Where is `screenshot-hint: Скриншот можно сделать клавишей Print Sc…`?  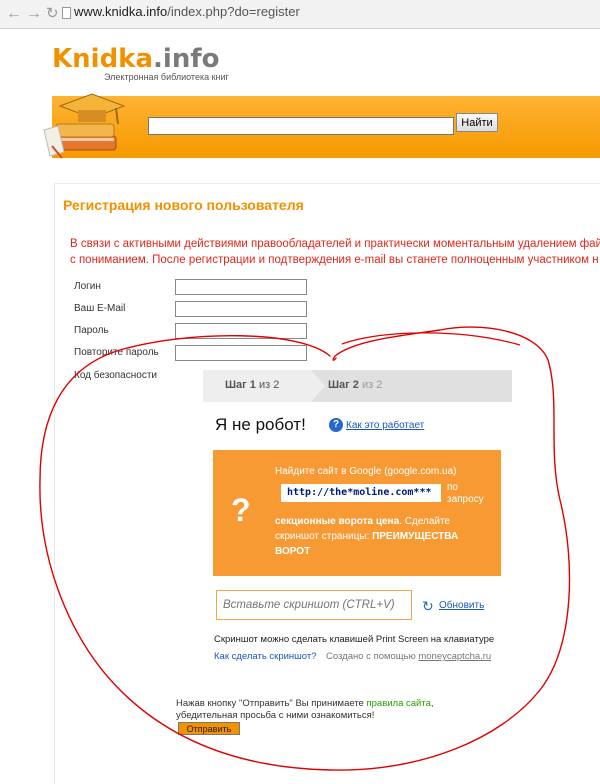 screenshot-hint: Скриншот можно сделать клавишей Print Sc… is located at coordinates (354, 639).